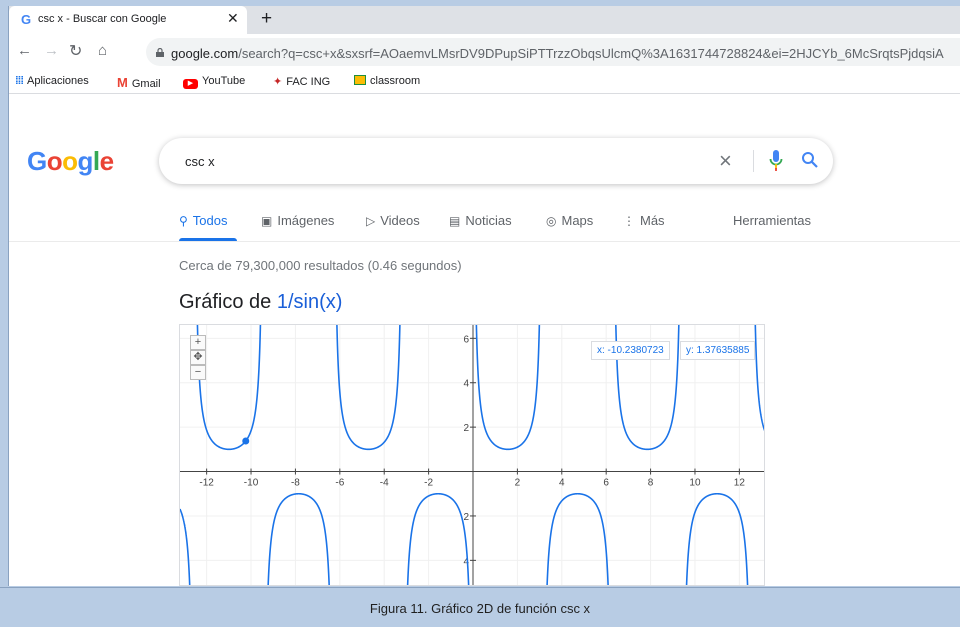 The image size is (960, 627). Describe the element at coordinates (102, 19) in the screenshot. I see `tab-title: csc x - Buscar con Google` at that location.